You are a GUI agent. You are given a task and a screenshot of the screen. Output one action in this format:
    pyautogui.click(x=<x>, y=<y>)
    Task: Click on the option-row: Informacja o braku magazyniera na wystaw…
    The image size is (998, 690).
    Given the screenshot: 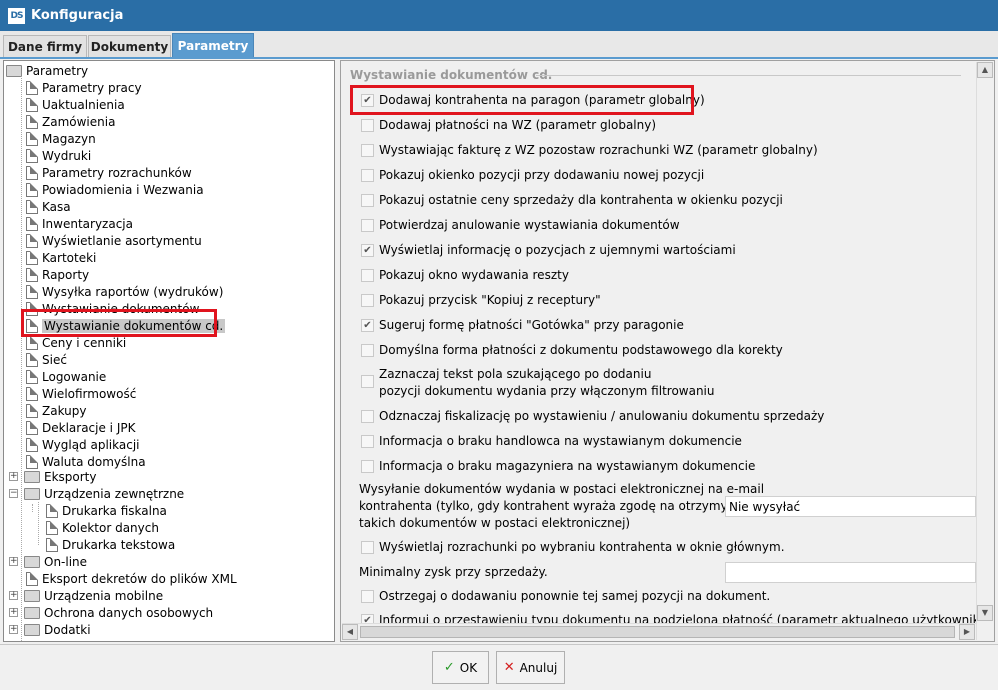 What is the action you would take?
    pyautogui.click(x=558, y=466)
    